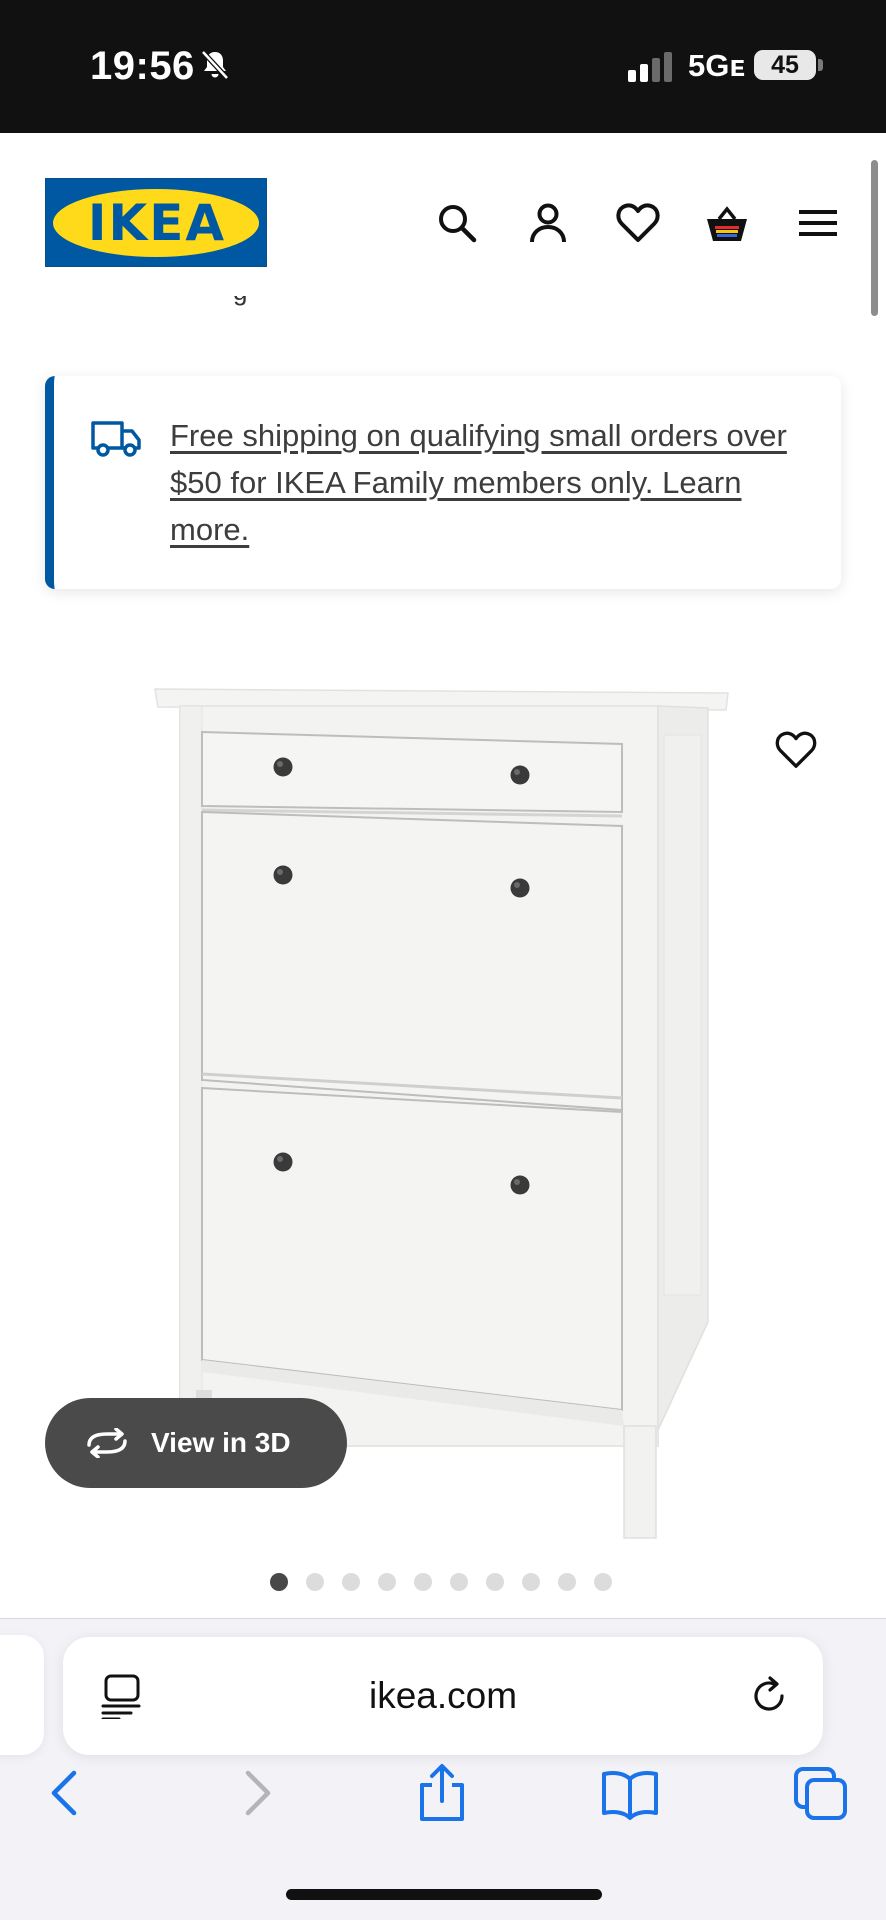 Image resolution: width=886 pixels, height=1920 pixels. I want to click on truck-icon, so click(116, 439).